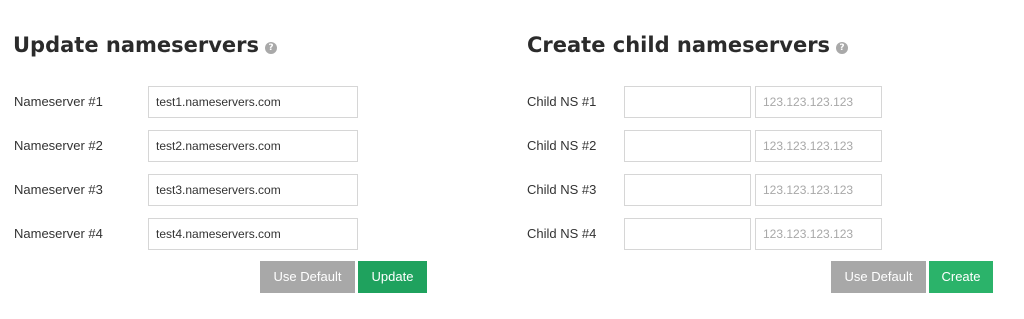 The image size is (1024, 319). Describe the element at coordinates (842, 48) in the screenshot. I see `question-circle-icon: ?` at that location.